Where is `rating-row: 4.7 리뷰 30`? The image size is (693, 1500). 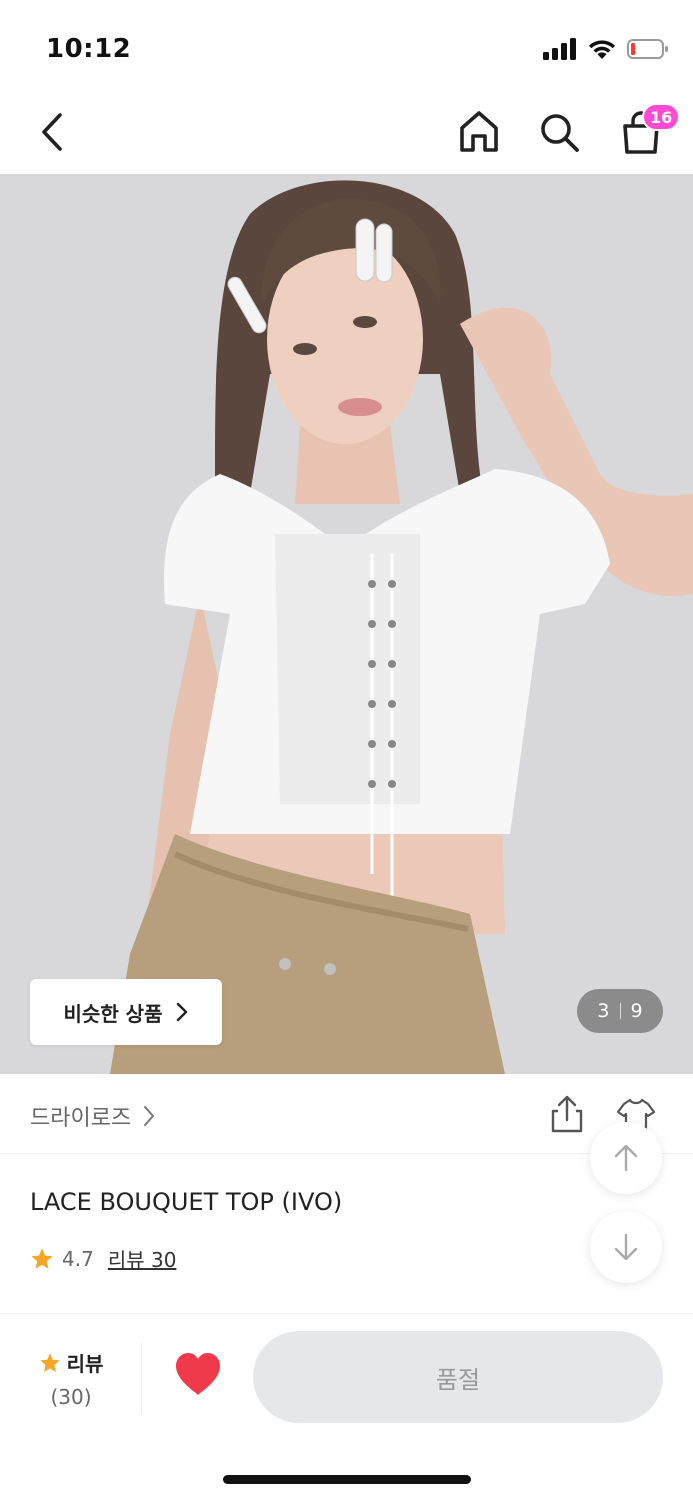
rating-row: 4.7 리뷰 30 is located at coordinates (103, 1258).